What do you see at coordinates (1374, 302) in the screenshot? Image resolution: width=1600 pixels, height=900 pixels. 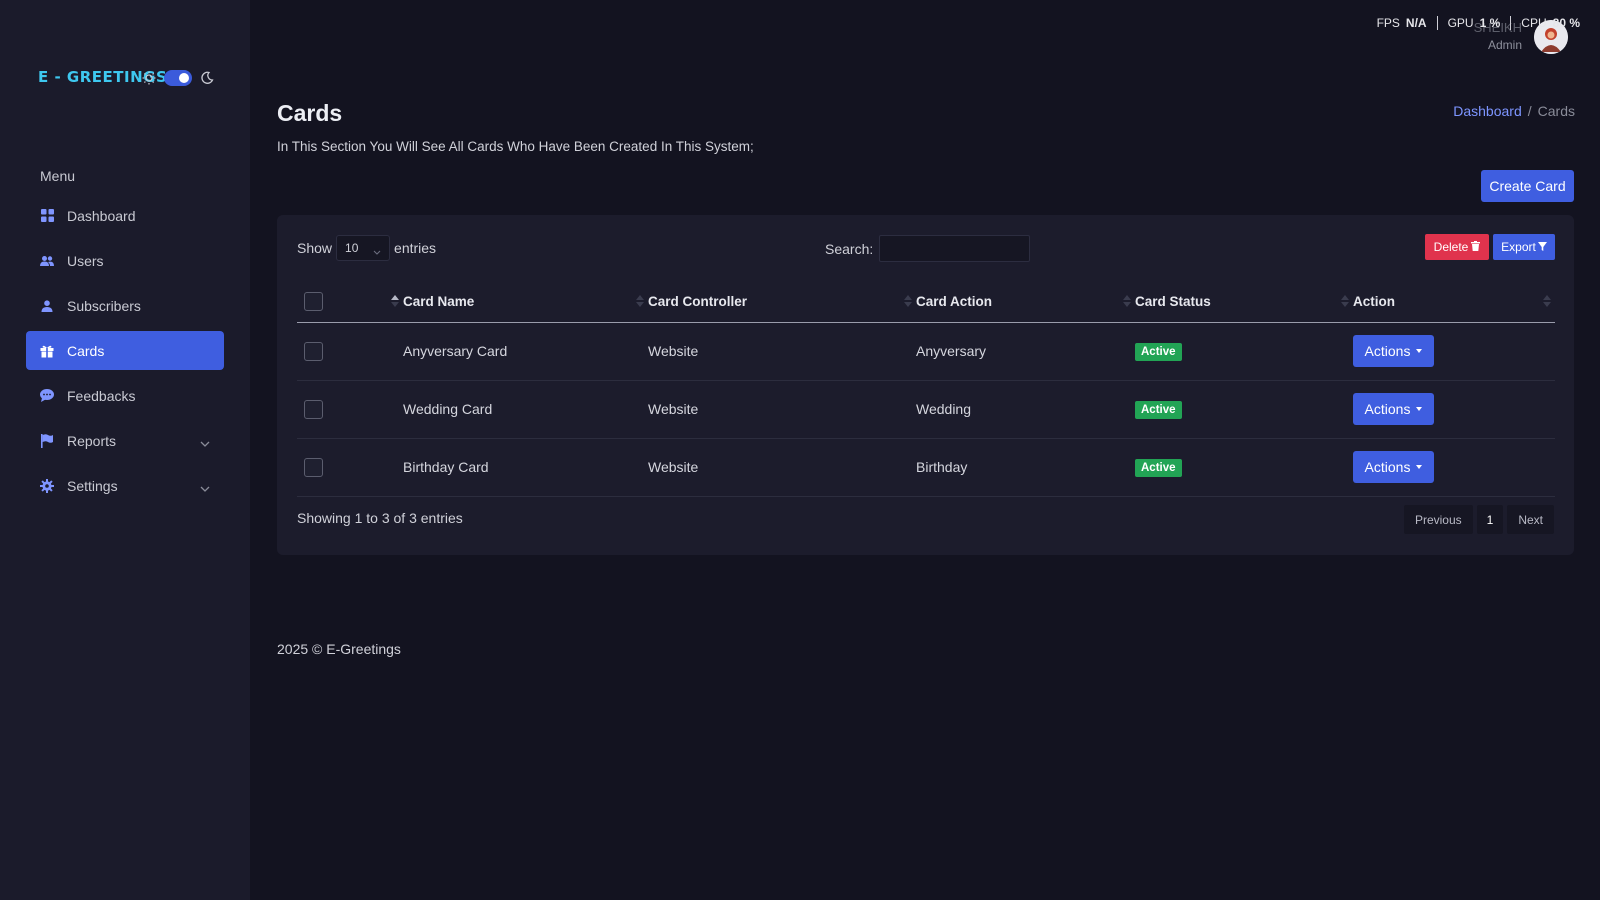 I see `column-header-label: Action` at bounding box center [1374, 302].